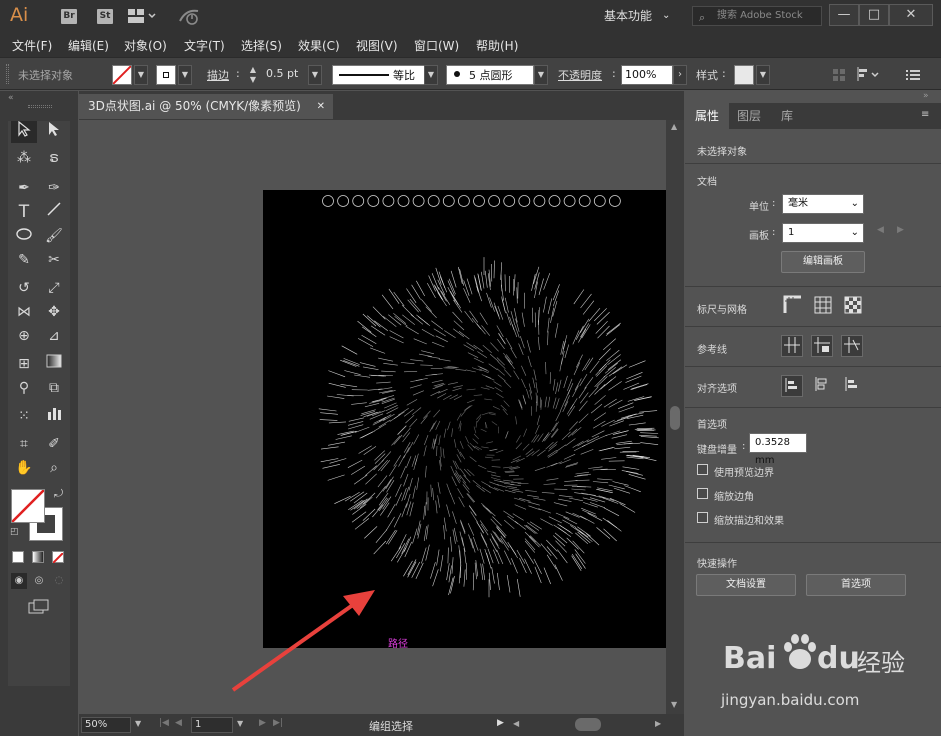 This screenshot has width=941, height=736. Describe the element at coordinates (28, 506) in the screenshot. I see `fill-color-front` at that location.